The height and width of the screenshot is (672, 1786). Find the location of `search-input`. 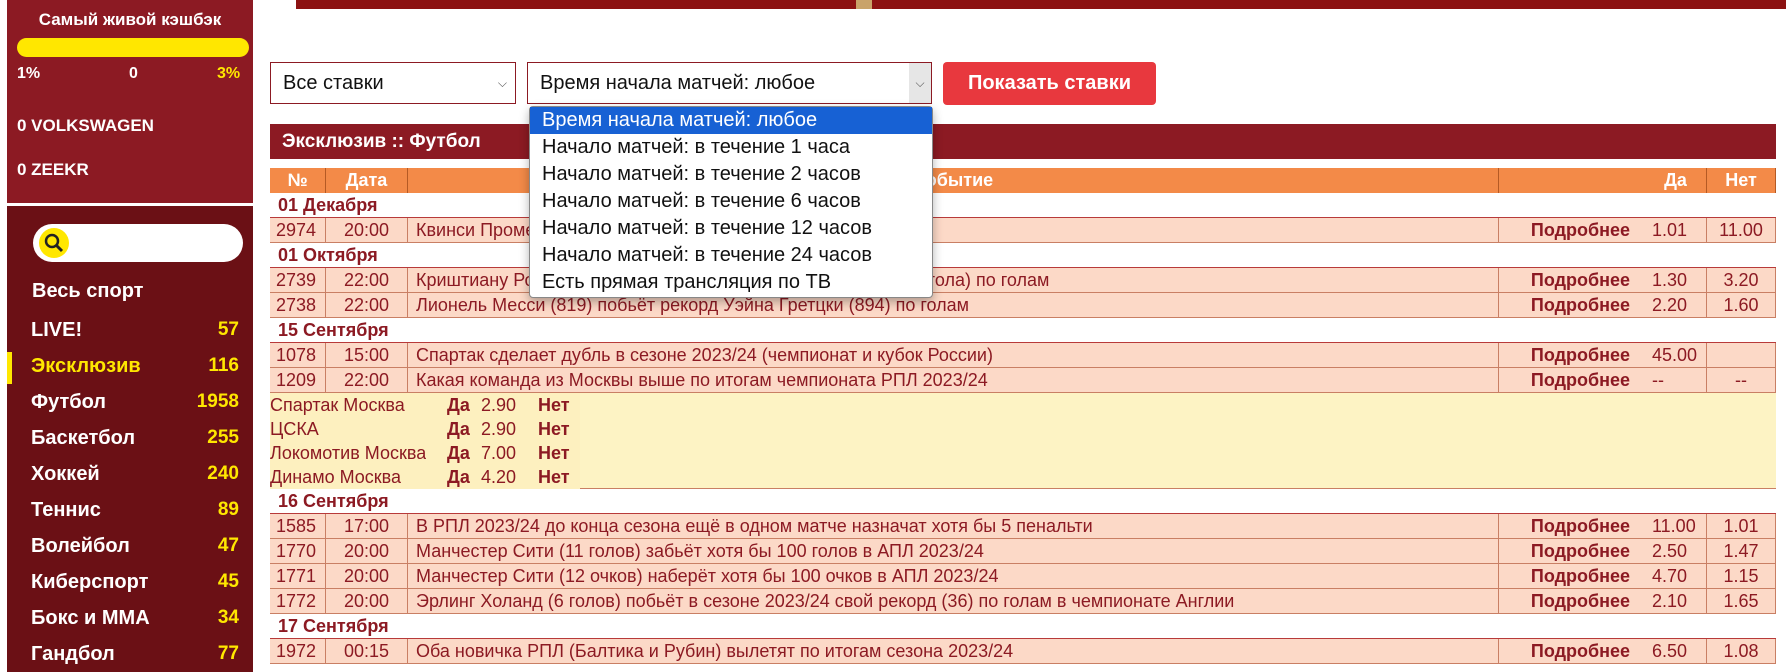

search-input is located at coordinates (138, 243).